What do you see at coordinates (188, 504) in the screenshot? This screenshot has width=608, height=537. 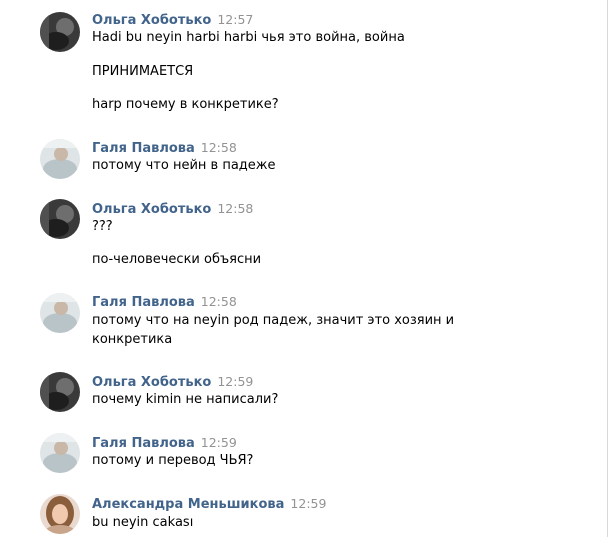 I see `author-name: Александра Меньшикова` at bounding box center [188, 504].